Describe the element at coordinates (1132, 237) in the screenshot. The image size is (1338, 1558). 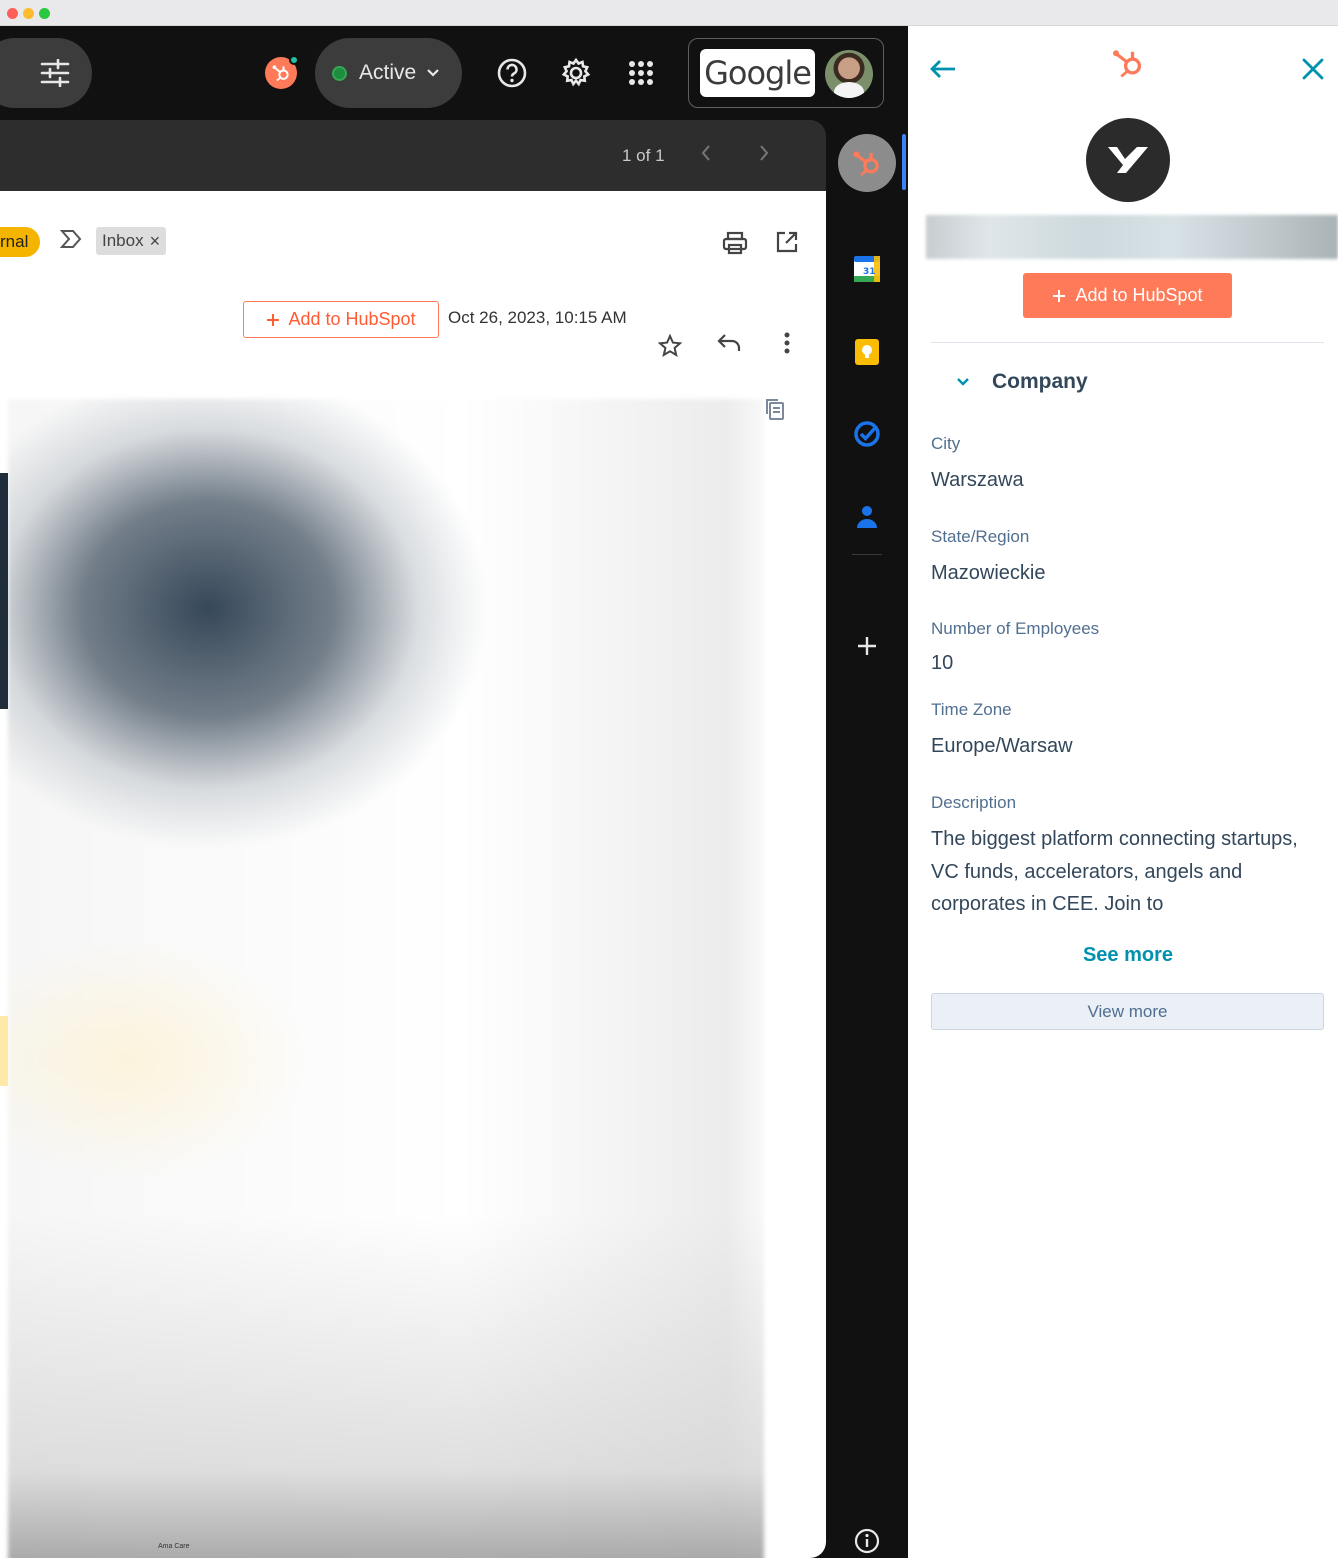
I see `company-name-blurred` at that location.